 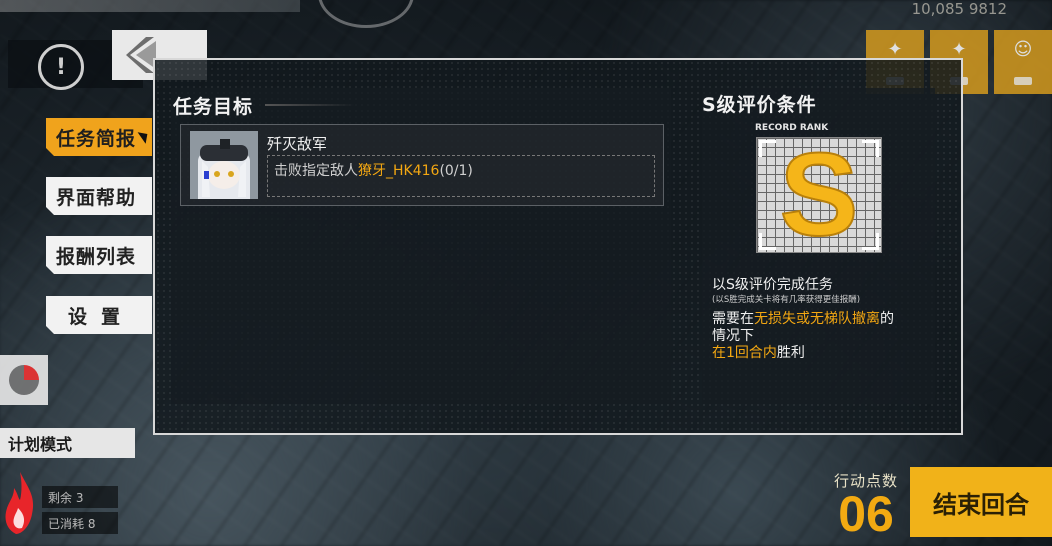 I want to click on menu-item-label: 任务简报, so click(x=96, y=138).